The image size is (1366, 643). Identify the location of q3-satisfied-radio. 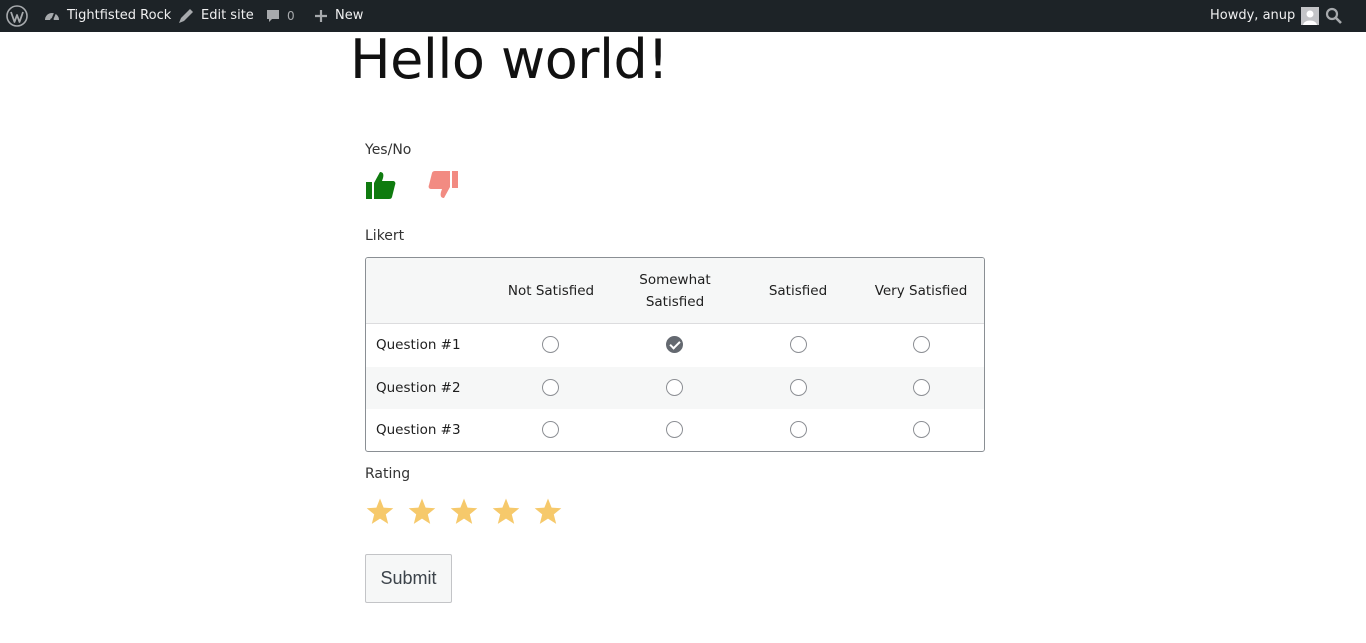
(798, 429).